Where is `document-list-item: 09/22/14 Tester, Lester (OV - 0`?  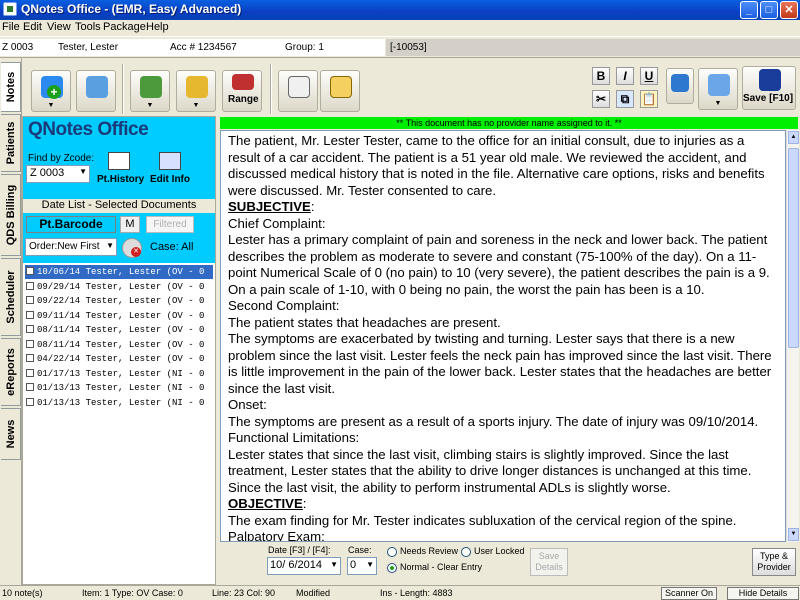
document-list-item: 09/22/14 Tester, Lester (OV - 0 is located at coordinates (119, 301).